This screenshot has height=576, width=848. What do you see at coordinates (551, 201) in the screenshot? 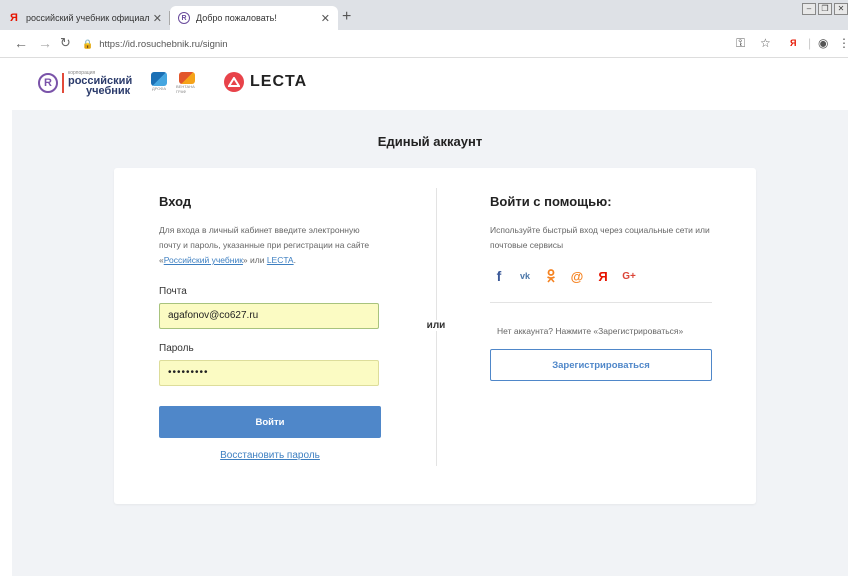
I see `social-title: Войти с помощью:` at bounding box center [551, 201].